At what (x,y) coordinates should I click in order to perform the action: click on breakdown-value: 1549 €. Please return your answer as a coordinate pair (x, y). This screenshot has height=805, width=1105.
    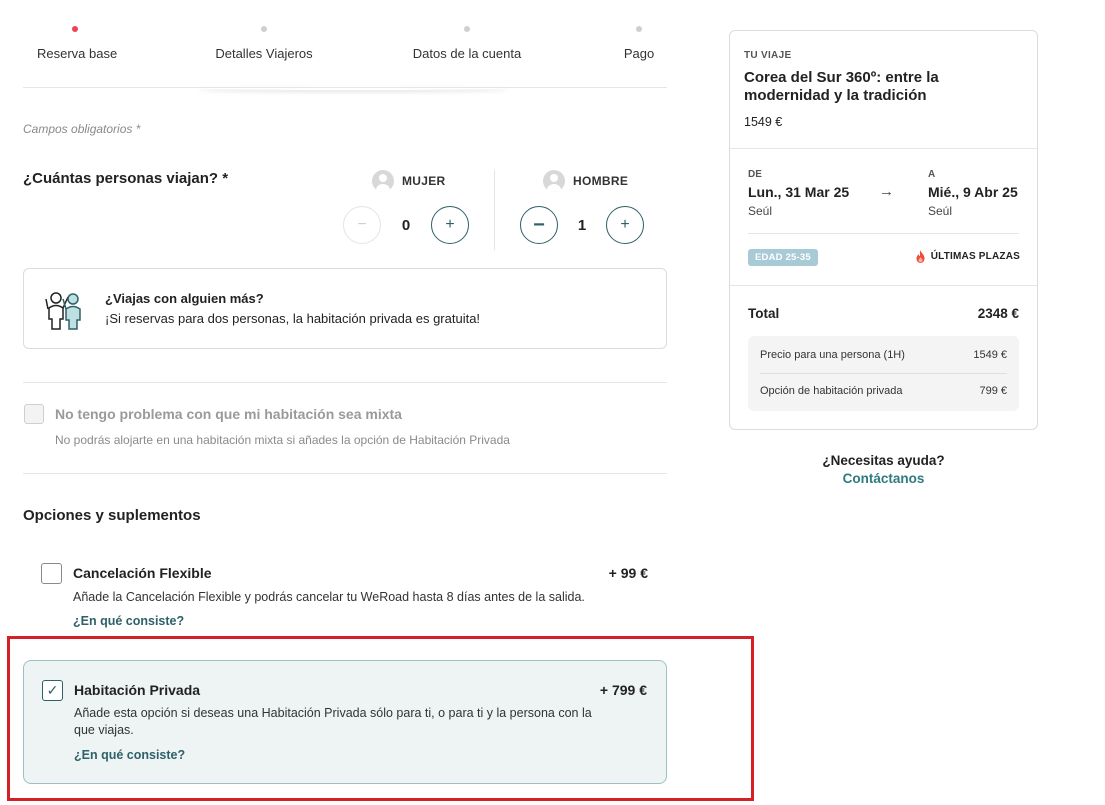
    Looking at the image, I should click on (990, 355).